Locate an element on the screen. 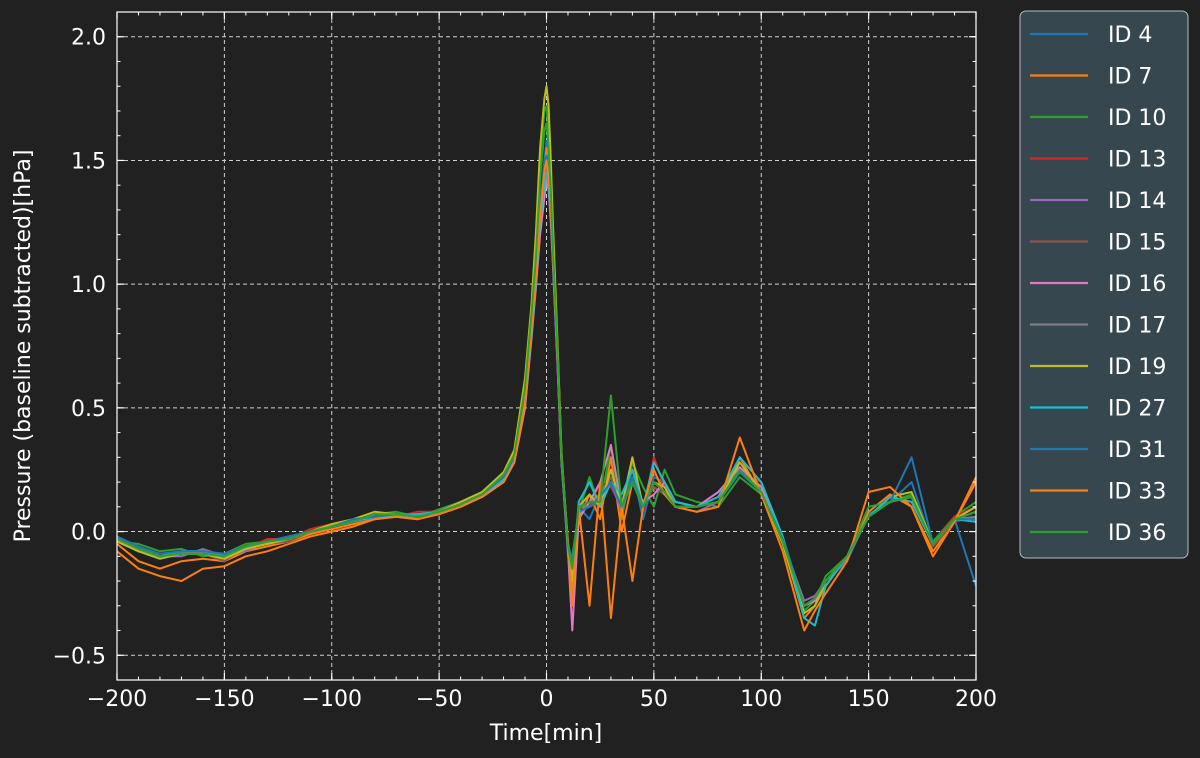 The width and height of the screenshot is (1200, 758). legend-label: ID 4 is located at coordinates (1130, 35).